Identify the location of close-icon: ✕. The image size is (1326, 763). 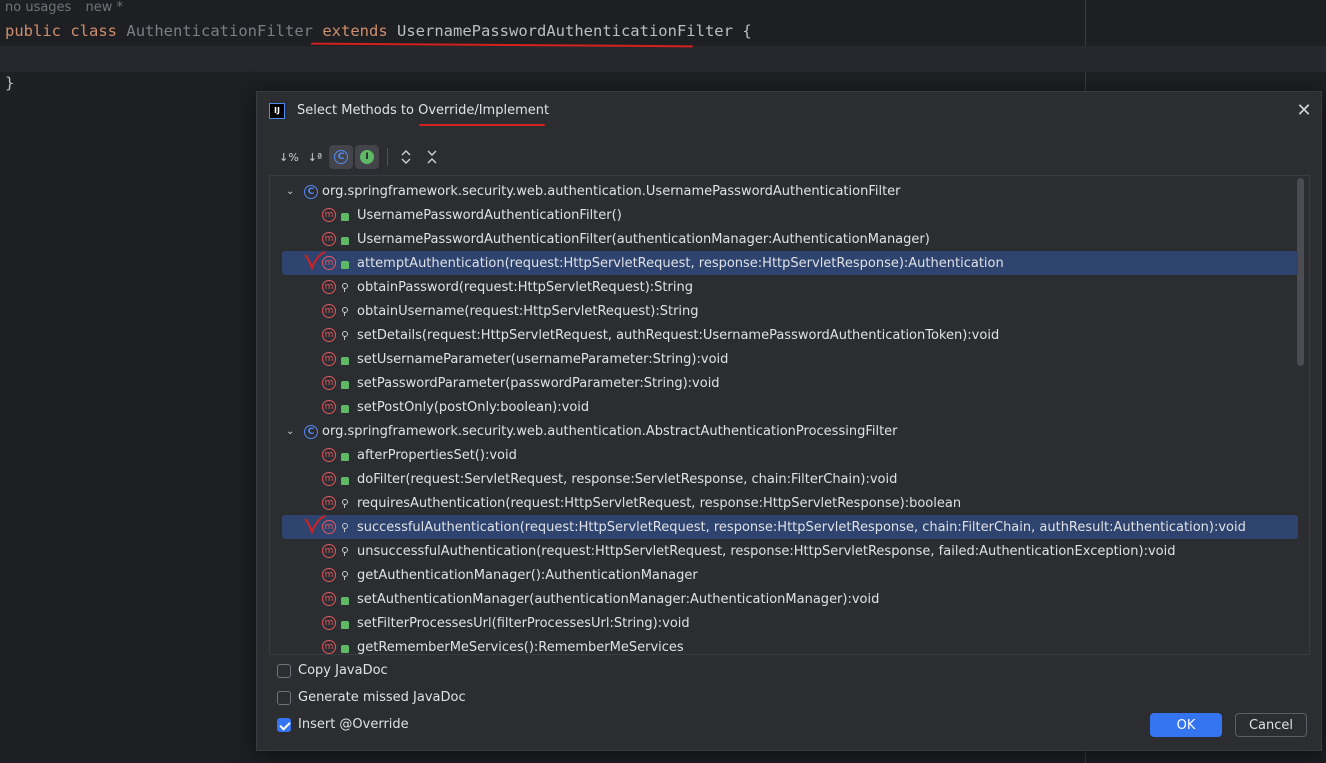
(1304, 111).